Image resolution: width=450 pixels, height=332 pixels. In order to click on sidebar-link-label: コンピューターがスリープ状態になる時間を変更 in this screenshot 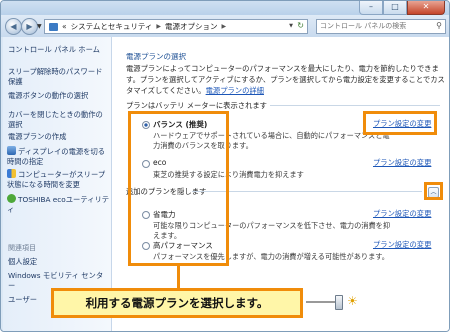, I will do `click(56, 179)`.